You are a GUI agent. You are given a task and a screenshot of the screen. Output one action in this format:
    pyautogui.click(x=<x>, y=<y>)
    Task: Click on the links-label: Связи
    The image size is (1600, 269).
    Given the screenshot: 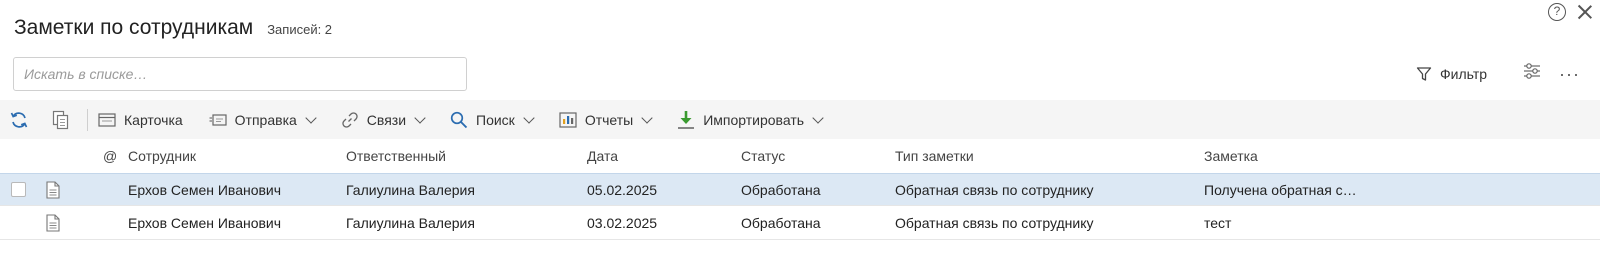 What is the action you would take?
    pyautogui.click(x=386, y=119)
    